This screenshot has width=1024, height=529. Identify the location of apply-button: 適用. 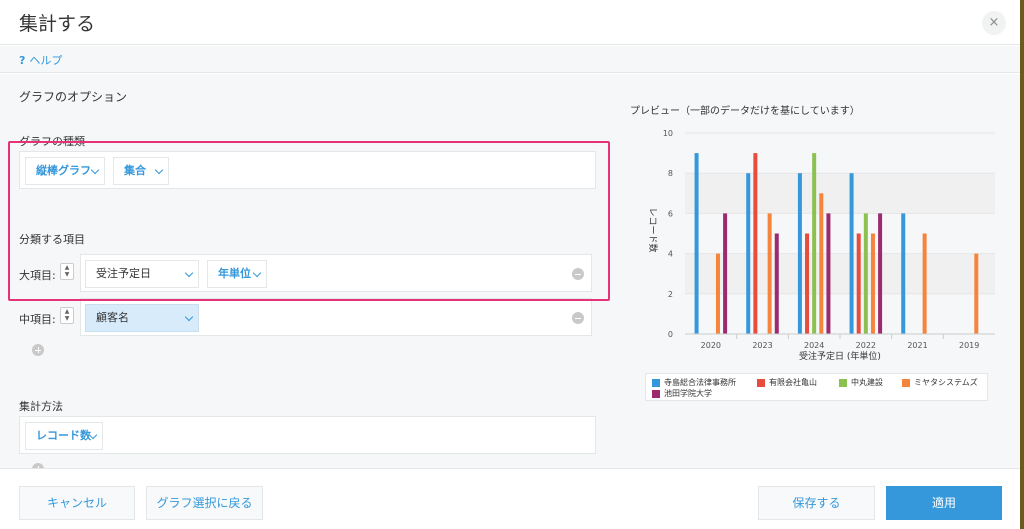
(944, 503).